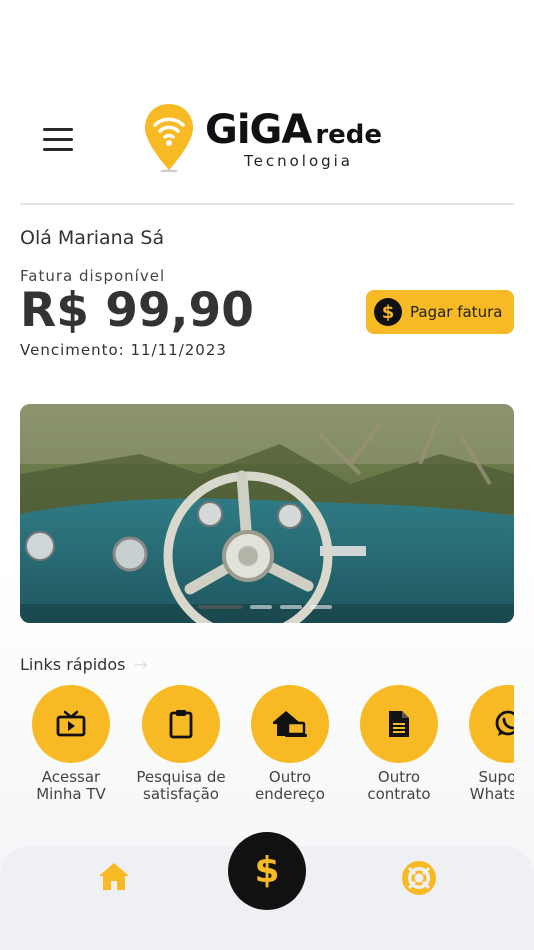 The image size is (534, 950). I want to click on quick-link-label: Outro endereço, so click(290, 785).